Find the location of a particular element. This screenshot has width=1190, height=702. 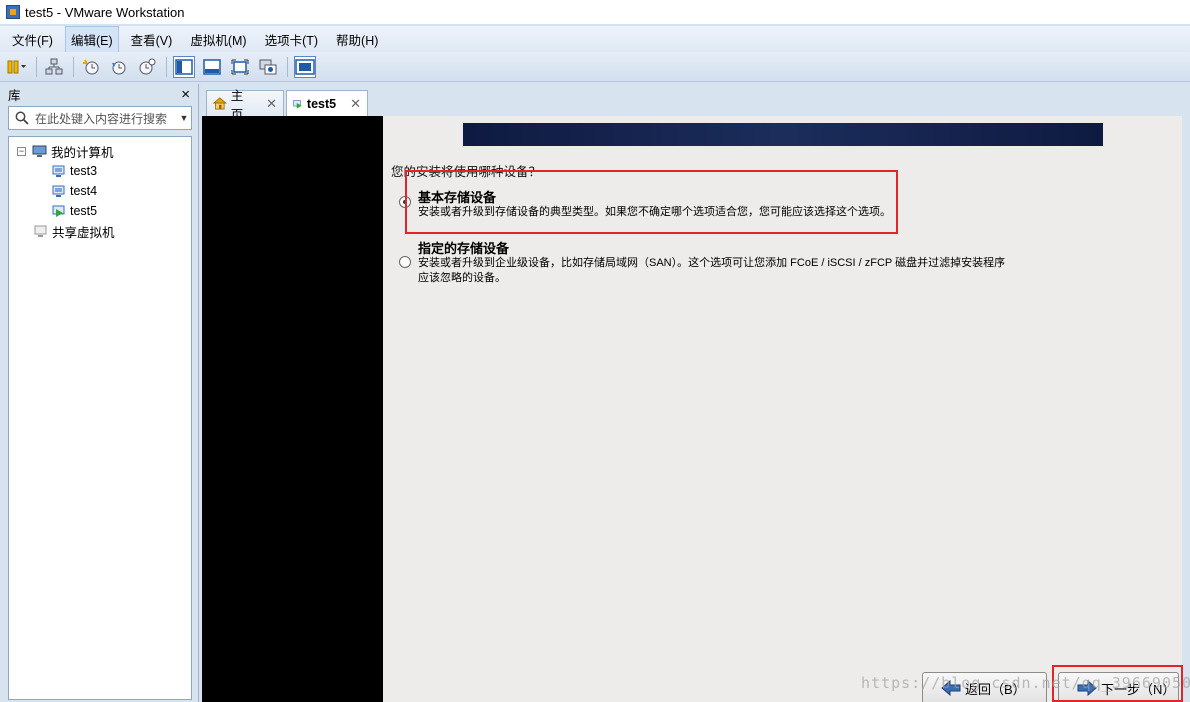

tree-item-label: 我的计算机 is located at coordinates (82, 152).